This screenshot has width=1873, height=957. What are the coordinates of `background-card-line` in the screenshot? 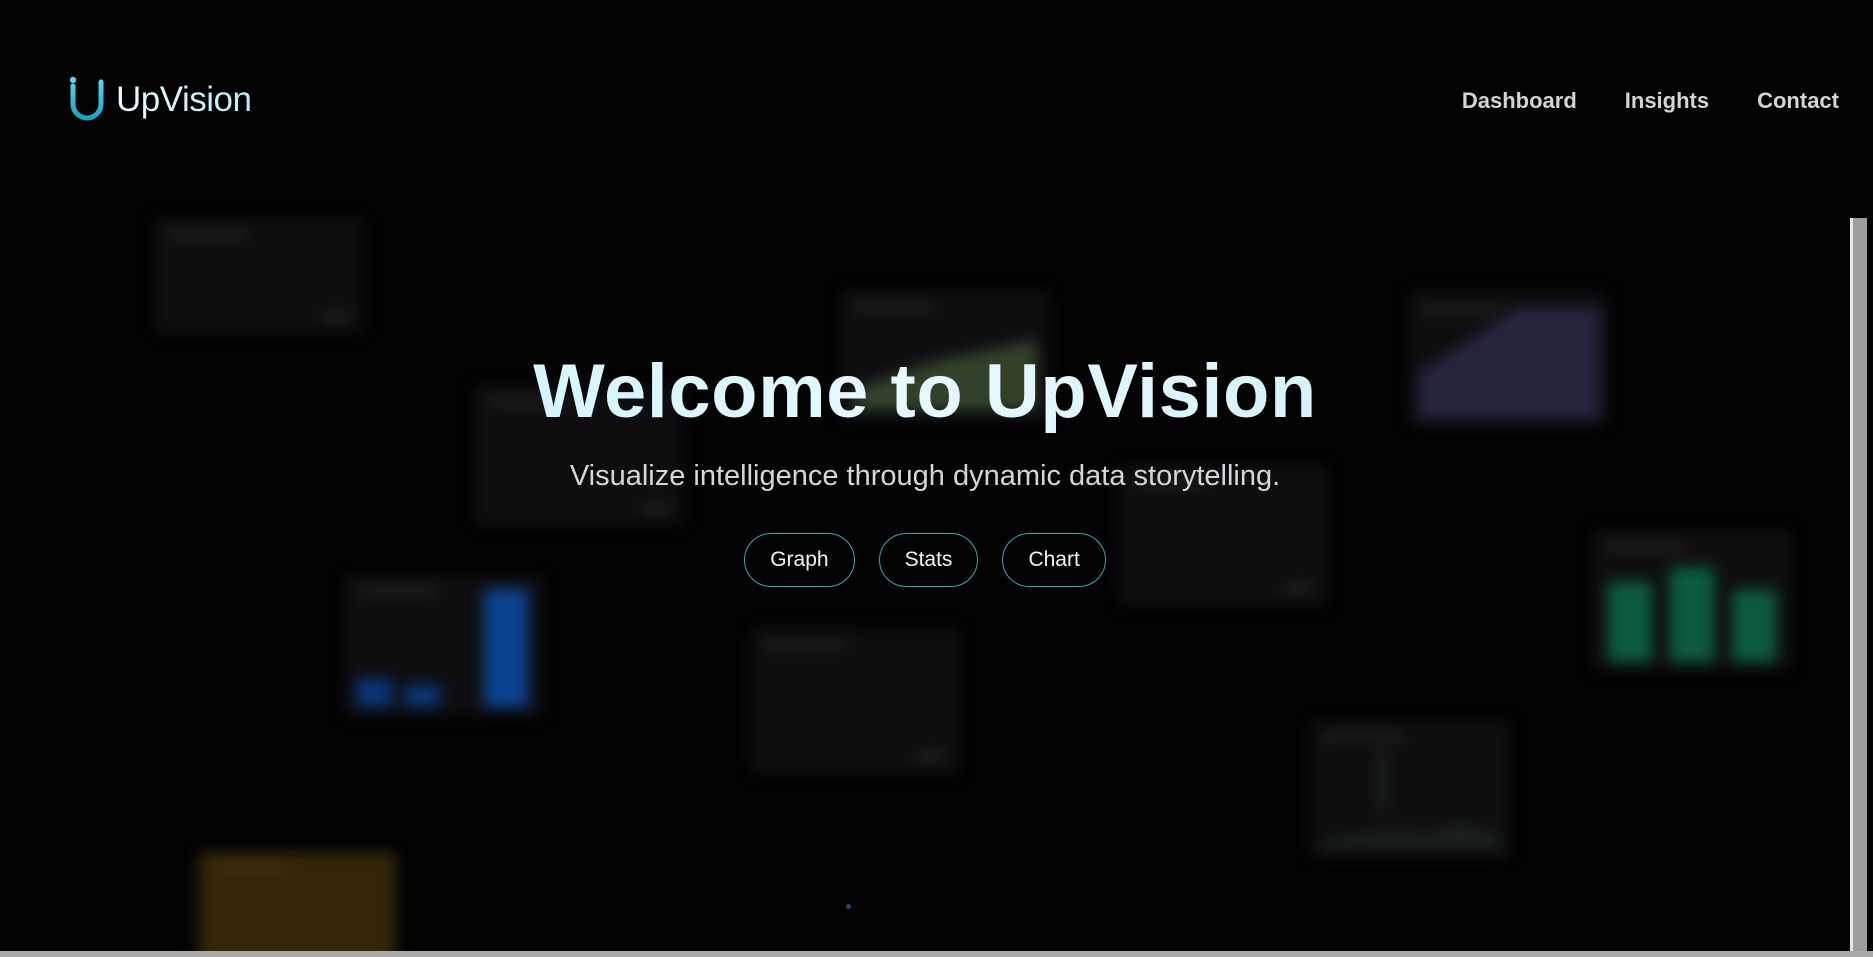 It's located at (1410, 789).